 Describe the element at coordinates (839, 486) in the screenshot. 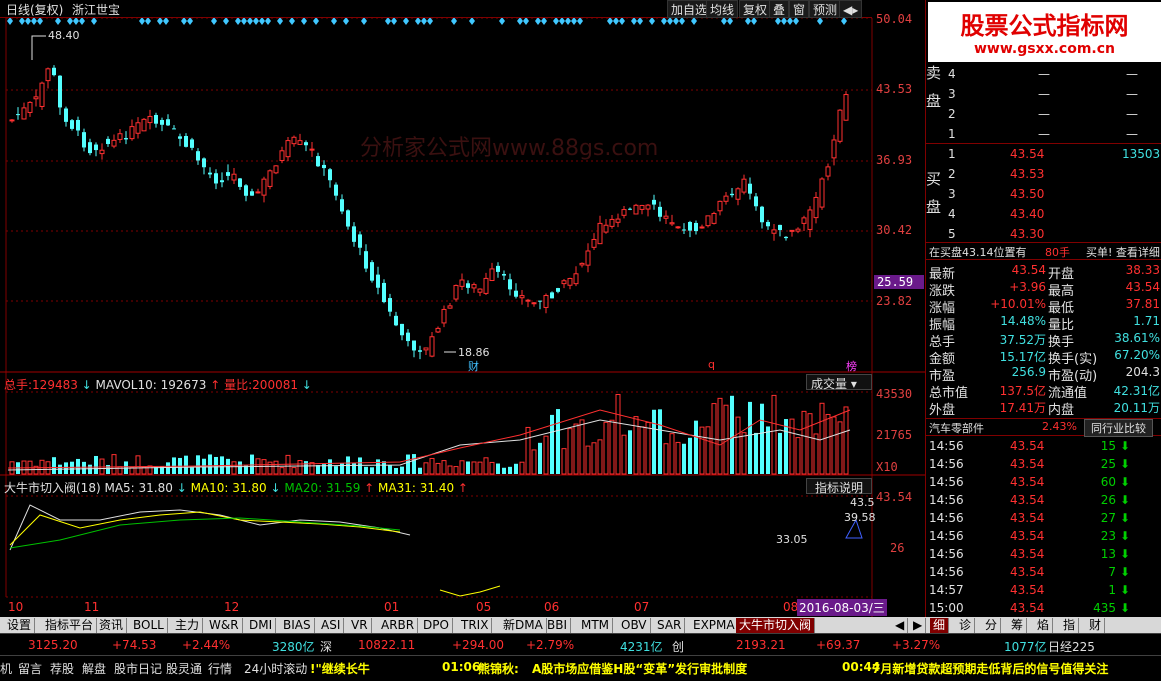

I see `indicator-help-button: 指标说明` at that location.